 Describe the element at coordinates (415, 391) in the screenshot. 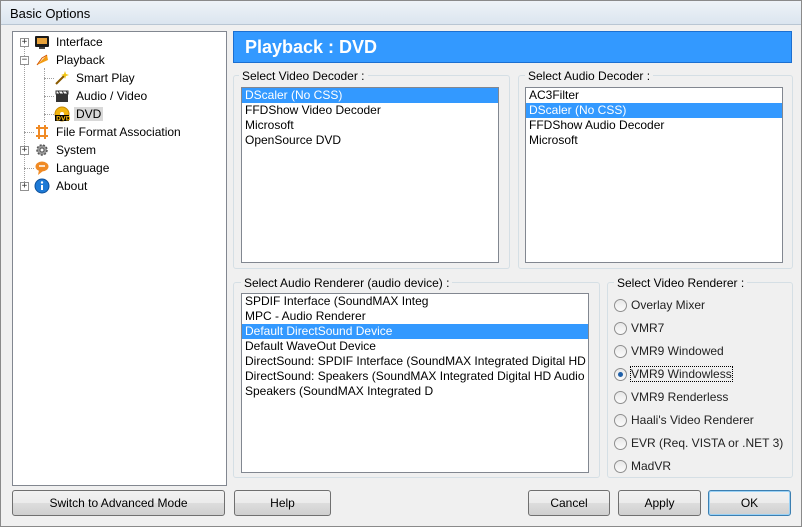

I see `list-item: Speakers (SoundMAX Integrated D` at that location.